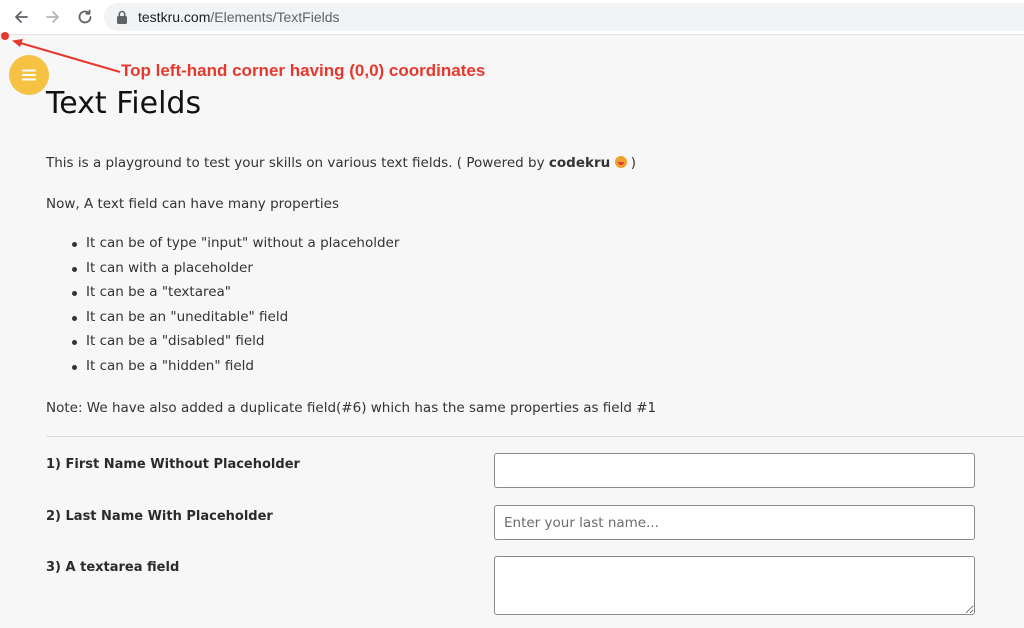  What do you see at coordinates (235, 345) in the screenshot?
I see `list-item: It can be a "disabled" field` at bounding box center [235, 345].